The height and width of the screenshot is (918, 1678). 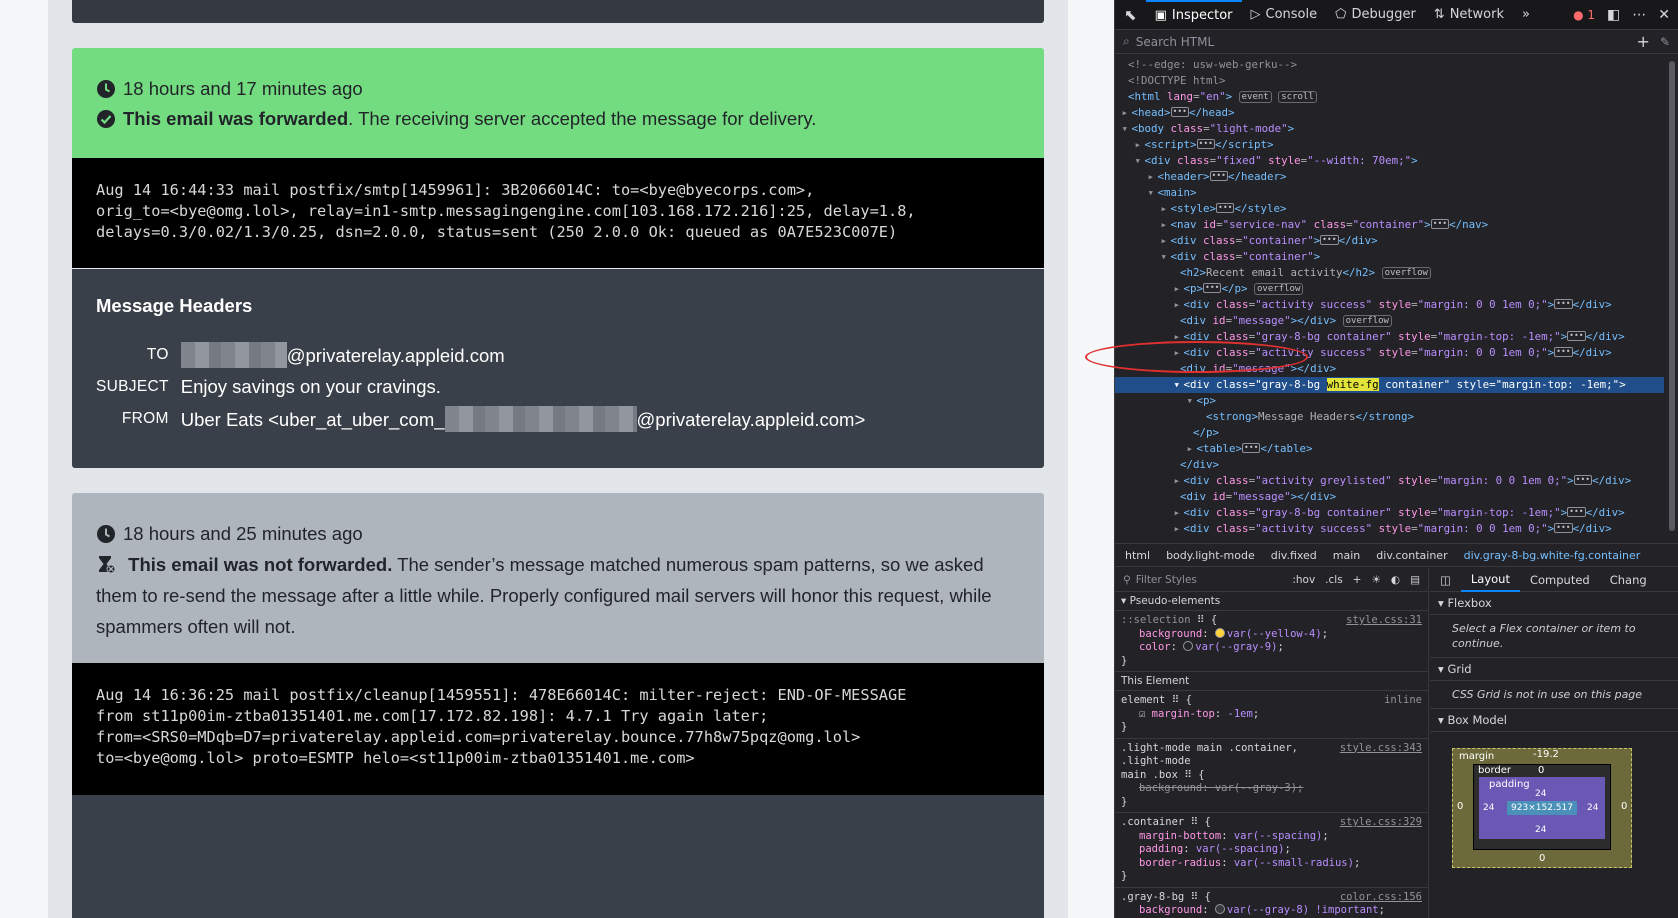 What do you see at coordinates (1389, 449) in the screenshot?
I see `tree-node: ▸ <table> ••• </table>` at bounding box center [1389, 449].